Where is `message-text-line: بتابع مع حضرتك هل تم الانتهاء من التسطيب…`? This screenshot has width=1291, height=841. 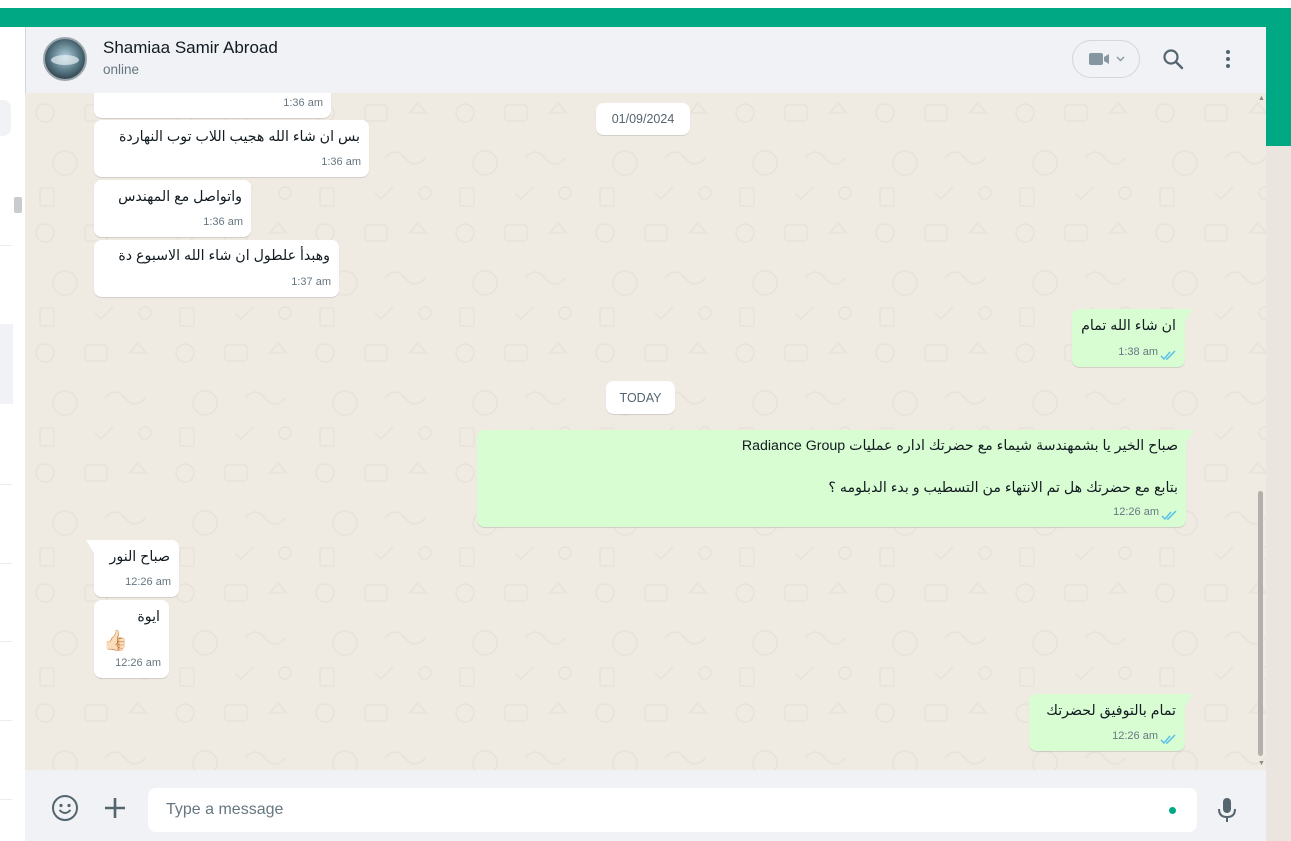
message-text-line: بتابع مع حضرتك هل تم الانتهاء من التسطيب… is located at coordinates (1003, 488).